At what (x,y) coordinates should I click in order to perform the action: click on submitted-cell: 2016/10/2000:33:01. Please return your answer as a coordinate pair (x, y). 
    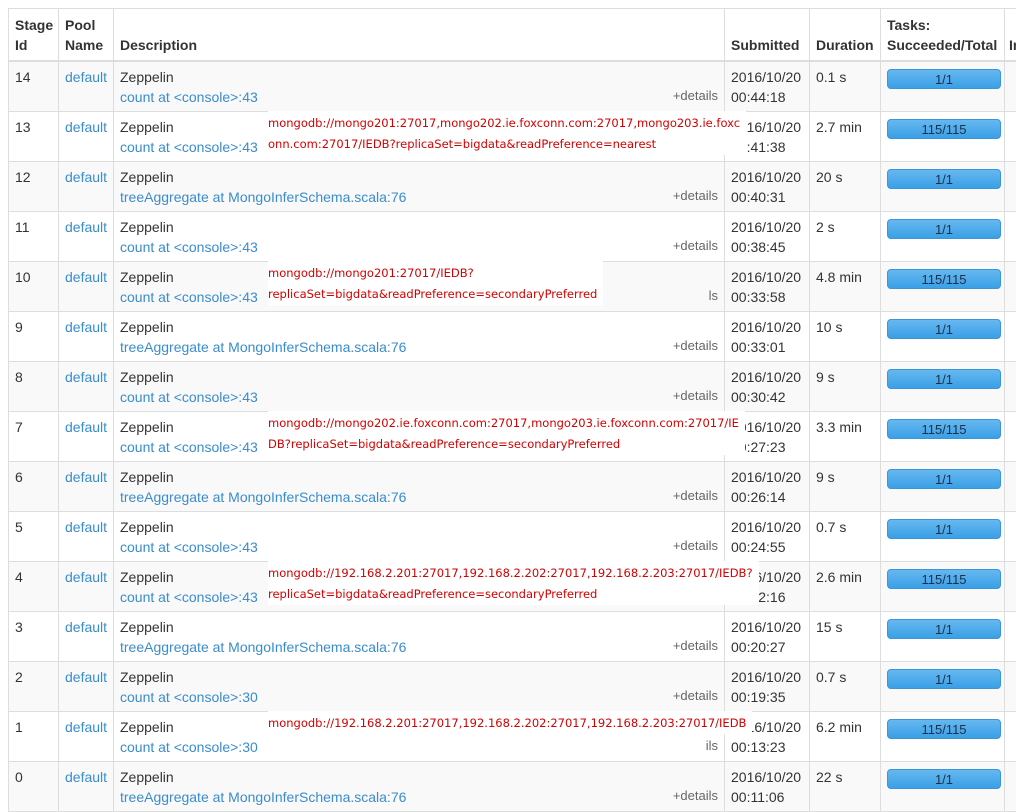
    Looking at the image, I should click on (767, 337).